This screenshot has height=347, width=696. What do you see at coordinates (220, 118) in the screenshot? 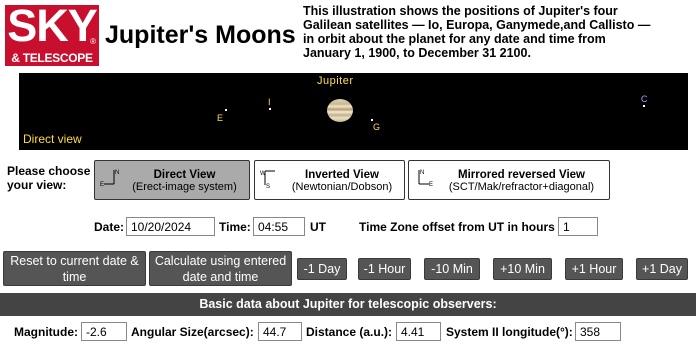
I see `moon-europa-label: E` at bounding box center [220, 118].